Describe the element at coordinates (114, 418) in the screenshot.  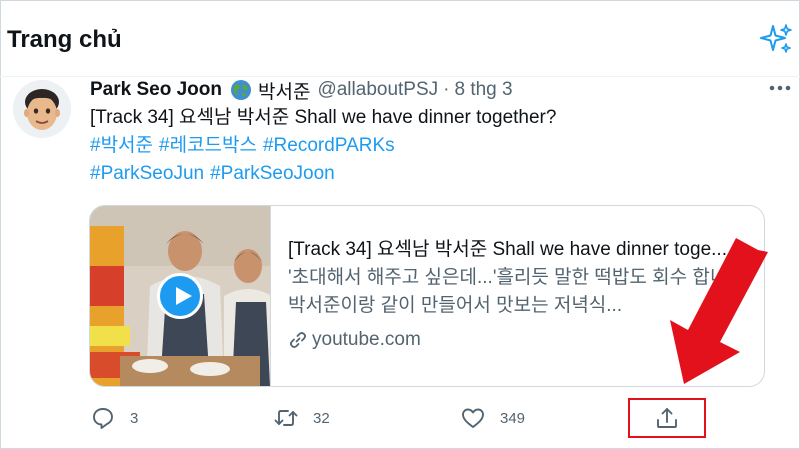
I see `reply-button: 3` at that location.